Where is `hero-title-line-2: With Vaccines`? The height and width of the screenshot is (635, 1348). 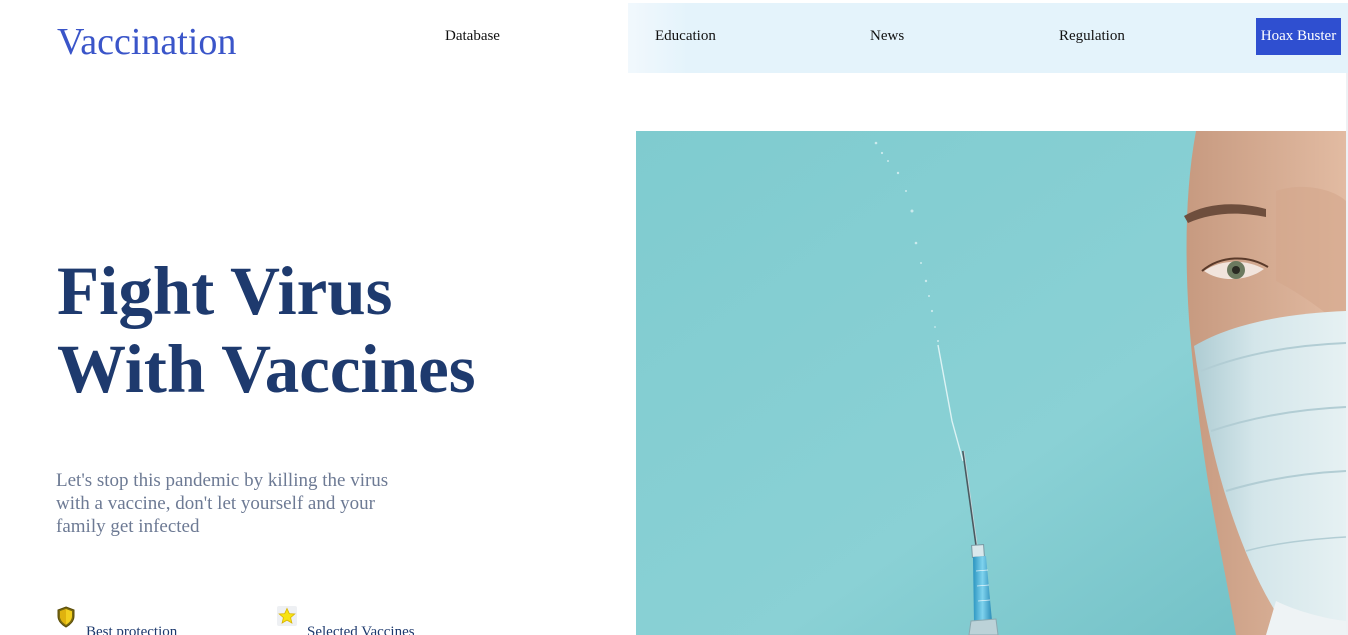 hero-title-line-2: With Vaccines is located at coordinates (266, 369).